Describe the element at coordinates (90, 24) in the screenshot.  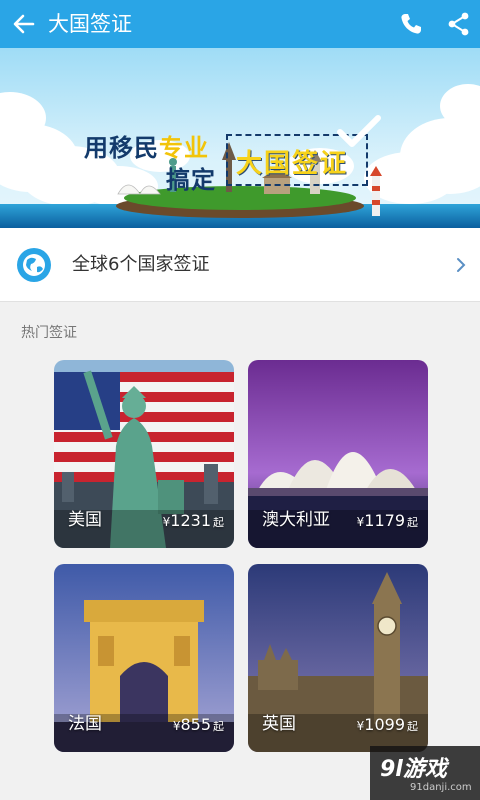
I see `page-title: 大国签证` at that location.